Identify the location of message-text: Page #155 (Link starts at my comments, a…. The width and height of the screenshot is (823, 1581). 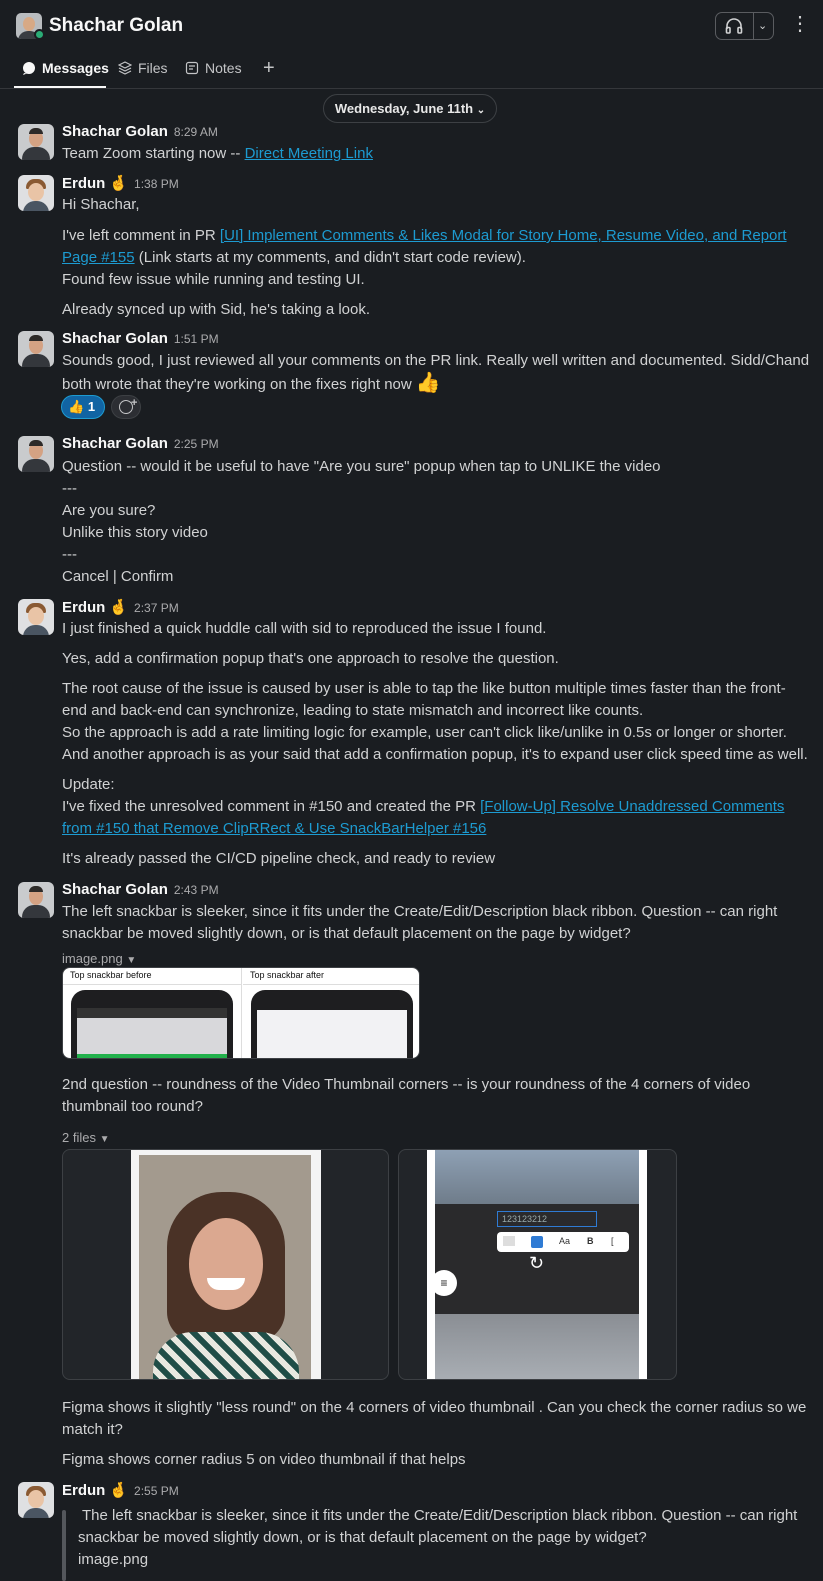
(294, 257).